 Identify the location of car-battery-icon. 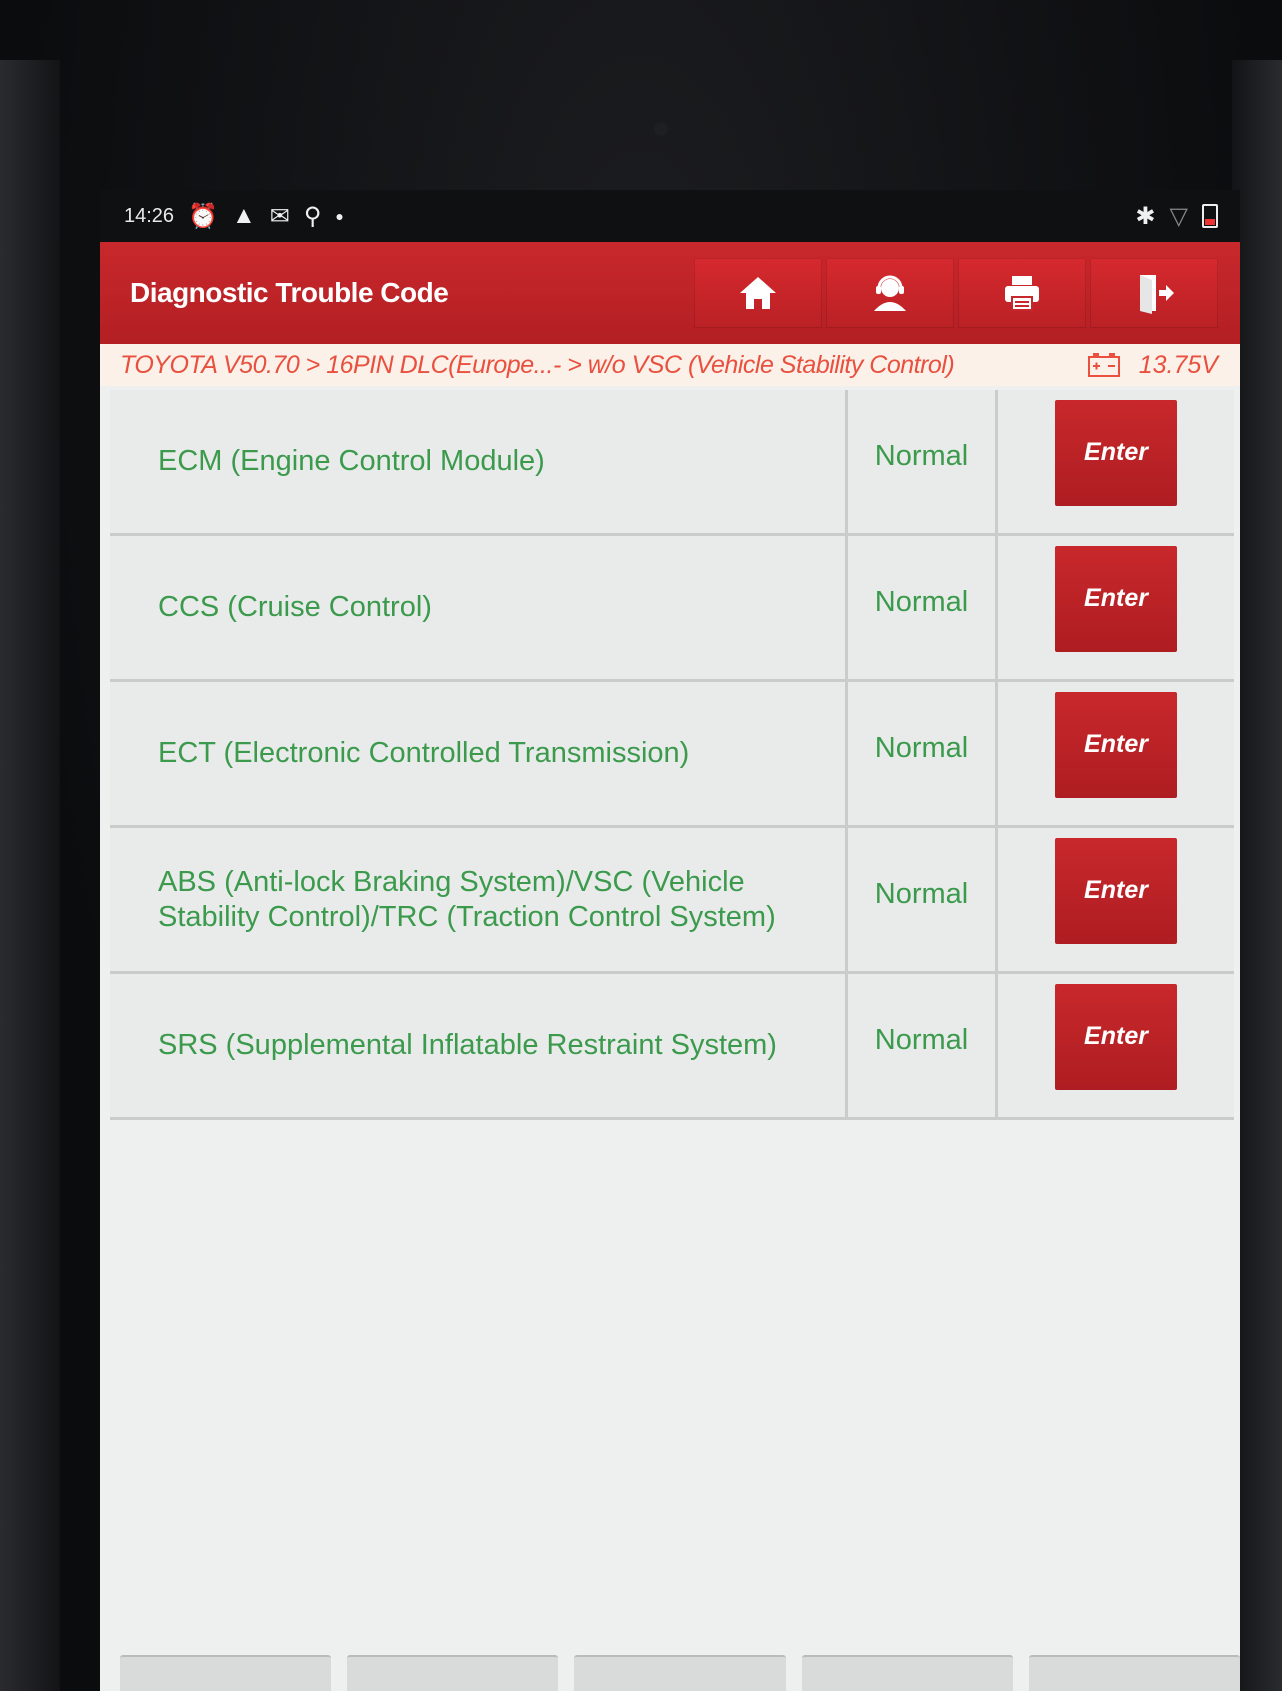
(1103, 365).